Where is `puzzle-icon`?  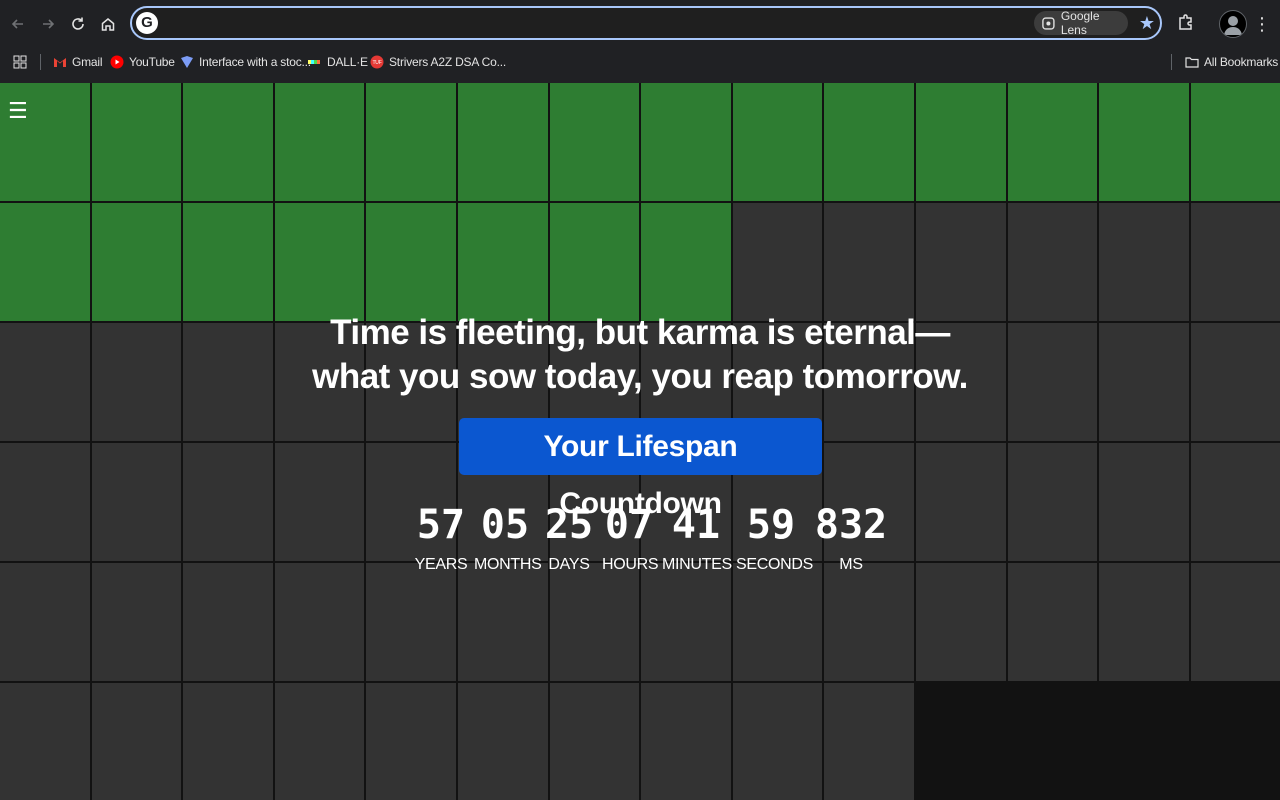 puzzle-icon is located at coordinates (1185, 22).